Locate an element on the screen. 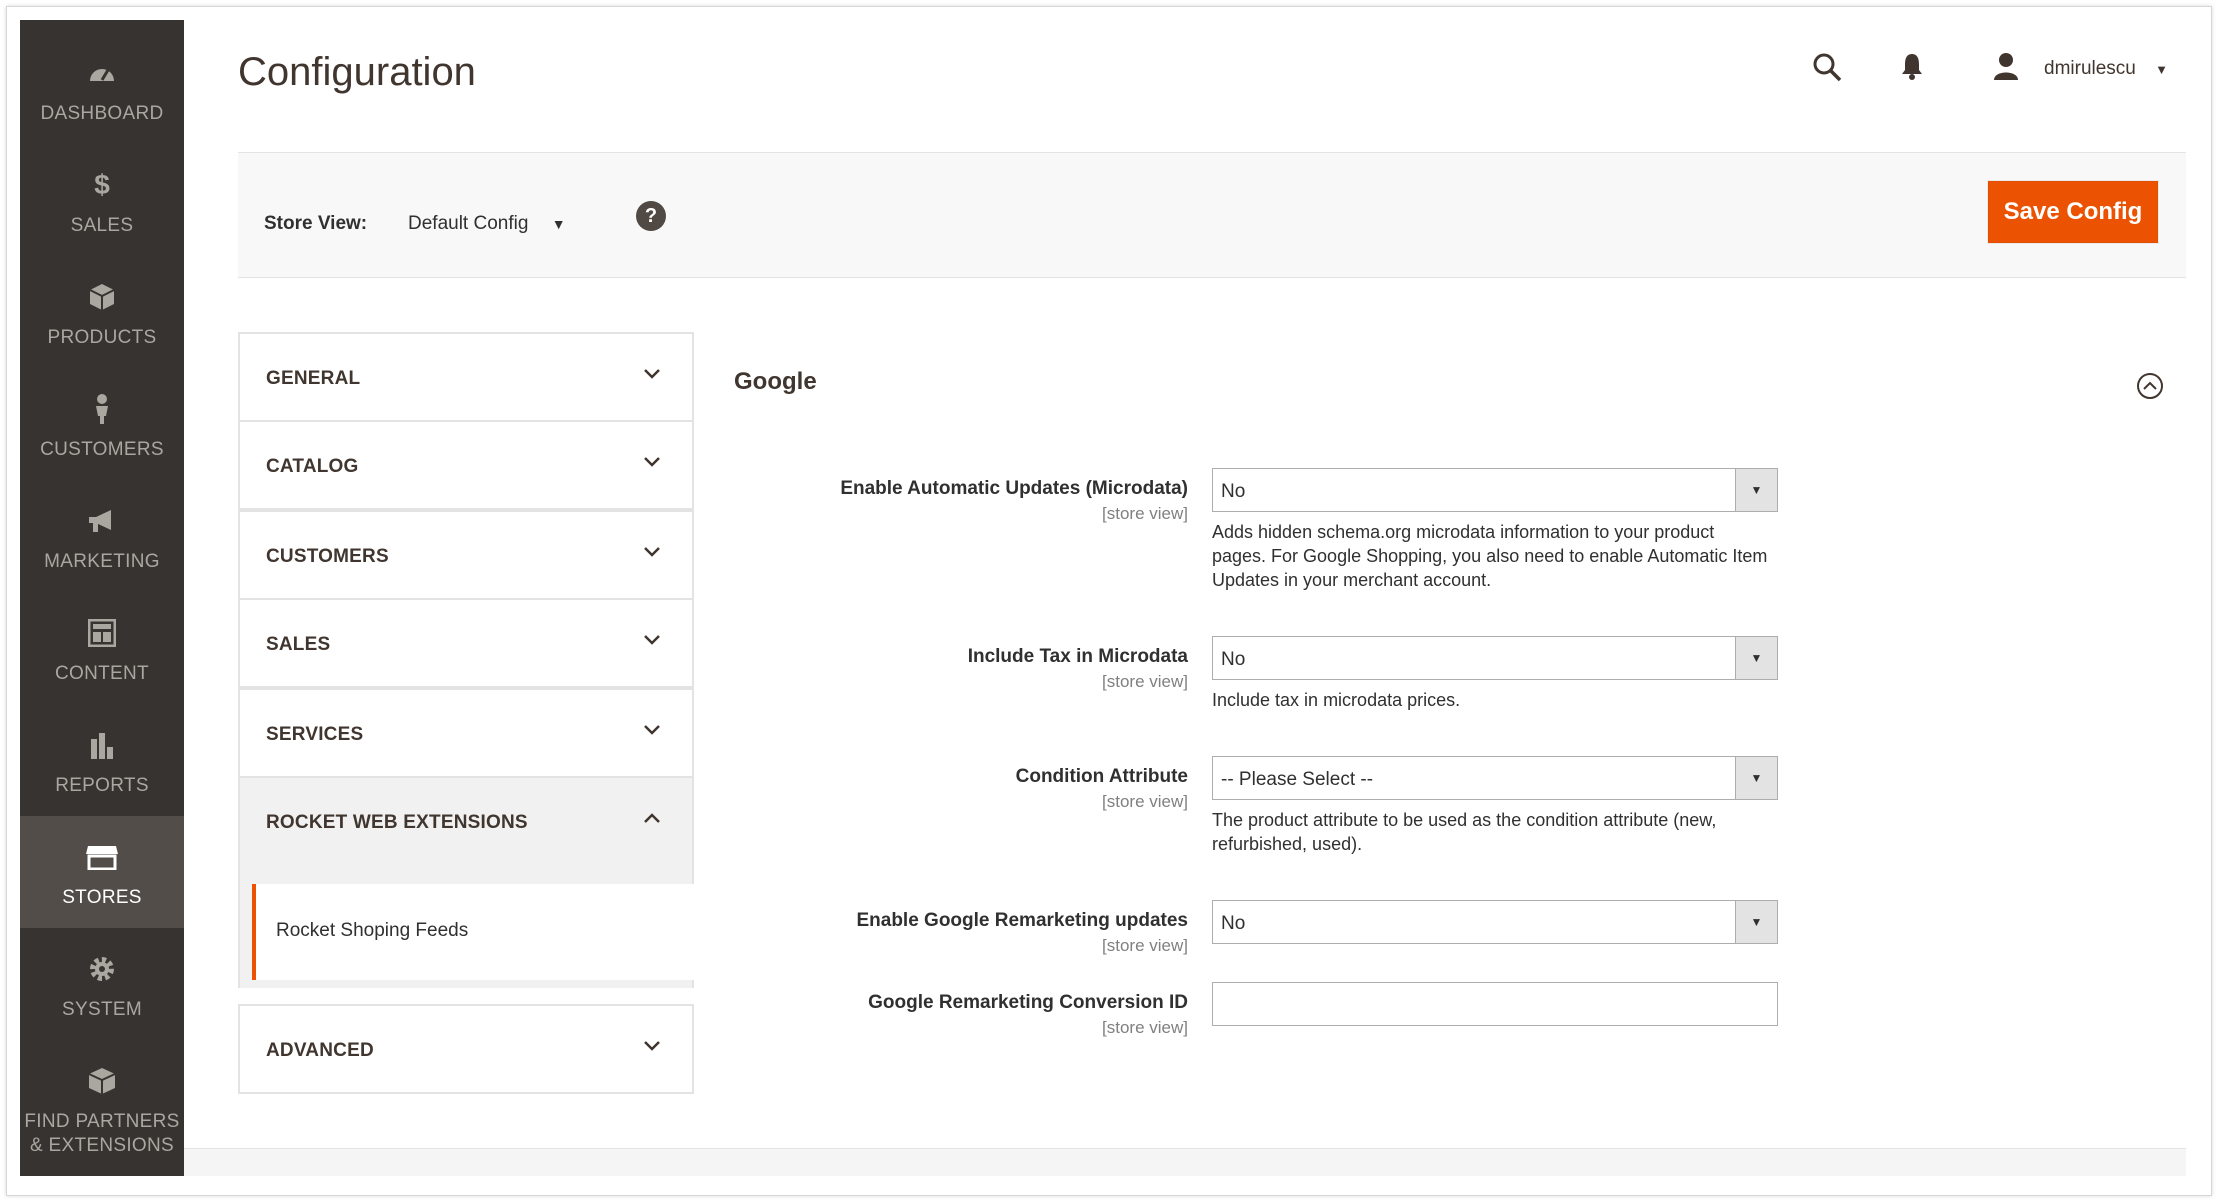 The width and height of the screenshot is (2218, 1202). subtab-rocket-shoping-feeds: Rocket Shoping Feeds is located at coordinates (473, 932).